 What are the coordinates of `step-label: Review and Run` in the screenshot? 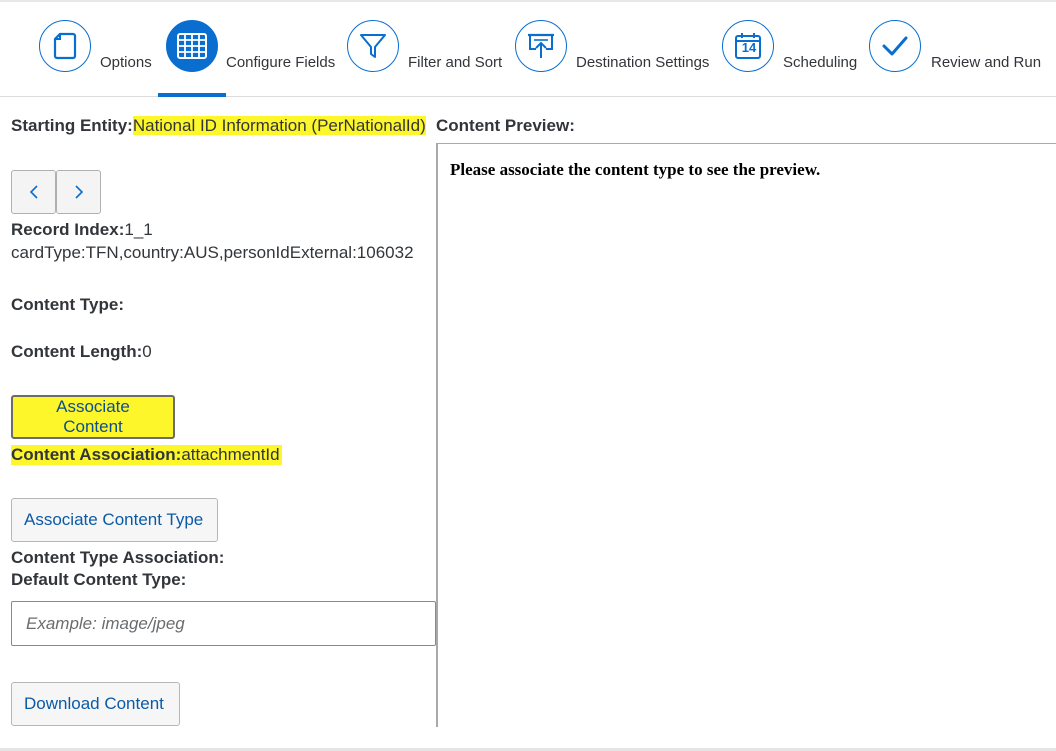 It's located at (986, 62).